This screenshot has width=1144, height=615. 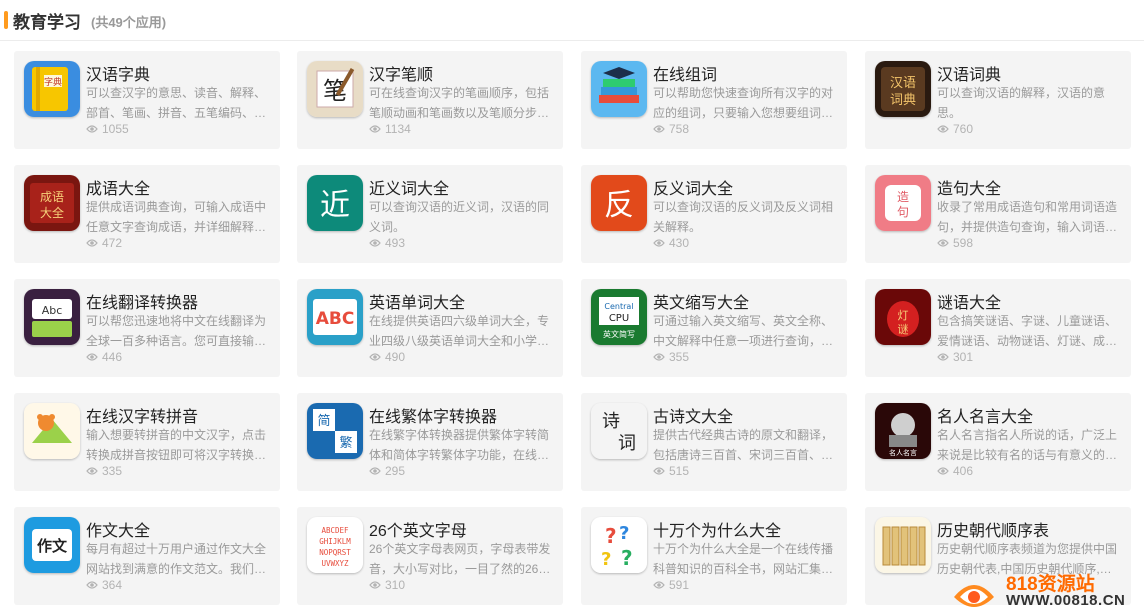 What do you see at coordinates (52, 317) in the screenshot?
I see `translate-icon: Abc` at bounding box center [52, 317].